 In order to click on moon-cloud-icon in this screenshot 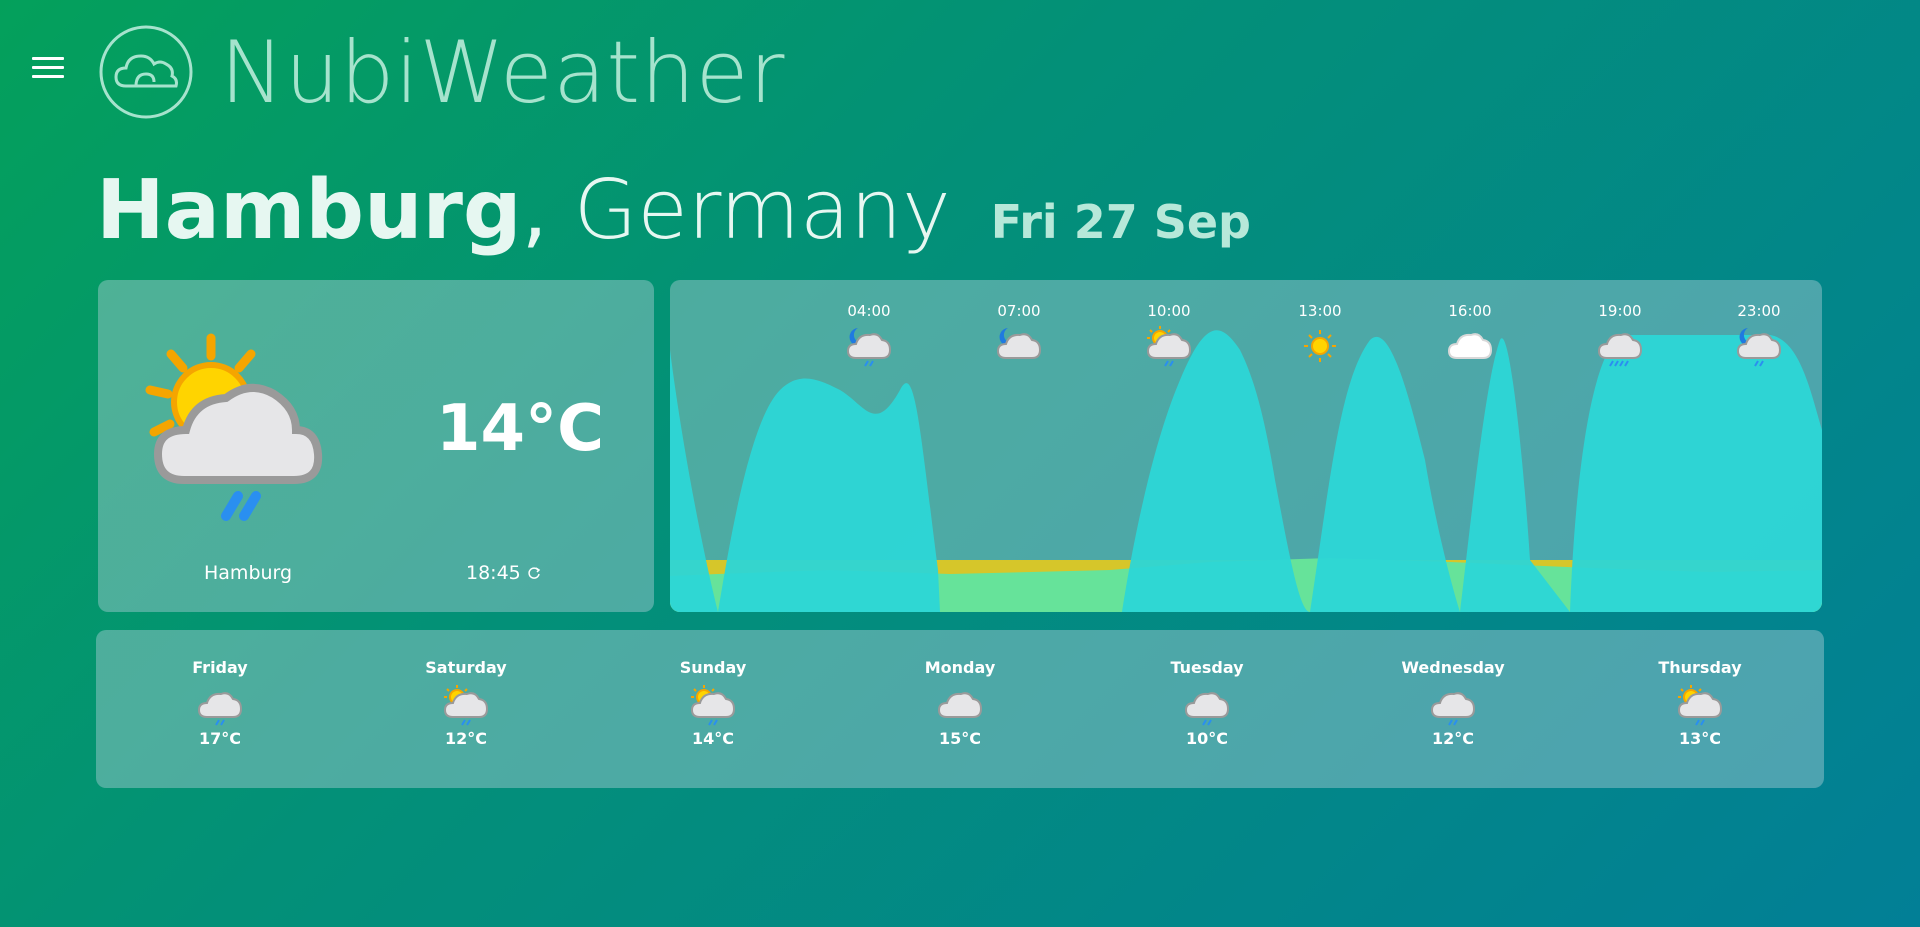, I will do `click(1019, 343)`.